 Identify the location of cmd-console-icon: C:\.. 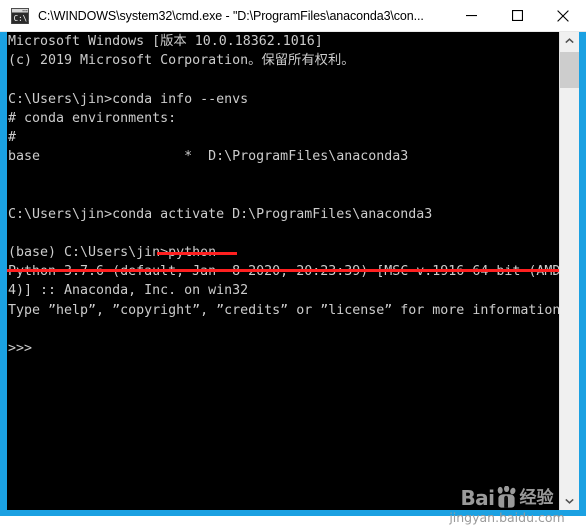
(21, 15).